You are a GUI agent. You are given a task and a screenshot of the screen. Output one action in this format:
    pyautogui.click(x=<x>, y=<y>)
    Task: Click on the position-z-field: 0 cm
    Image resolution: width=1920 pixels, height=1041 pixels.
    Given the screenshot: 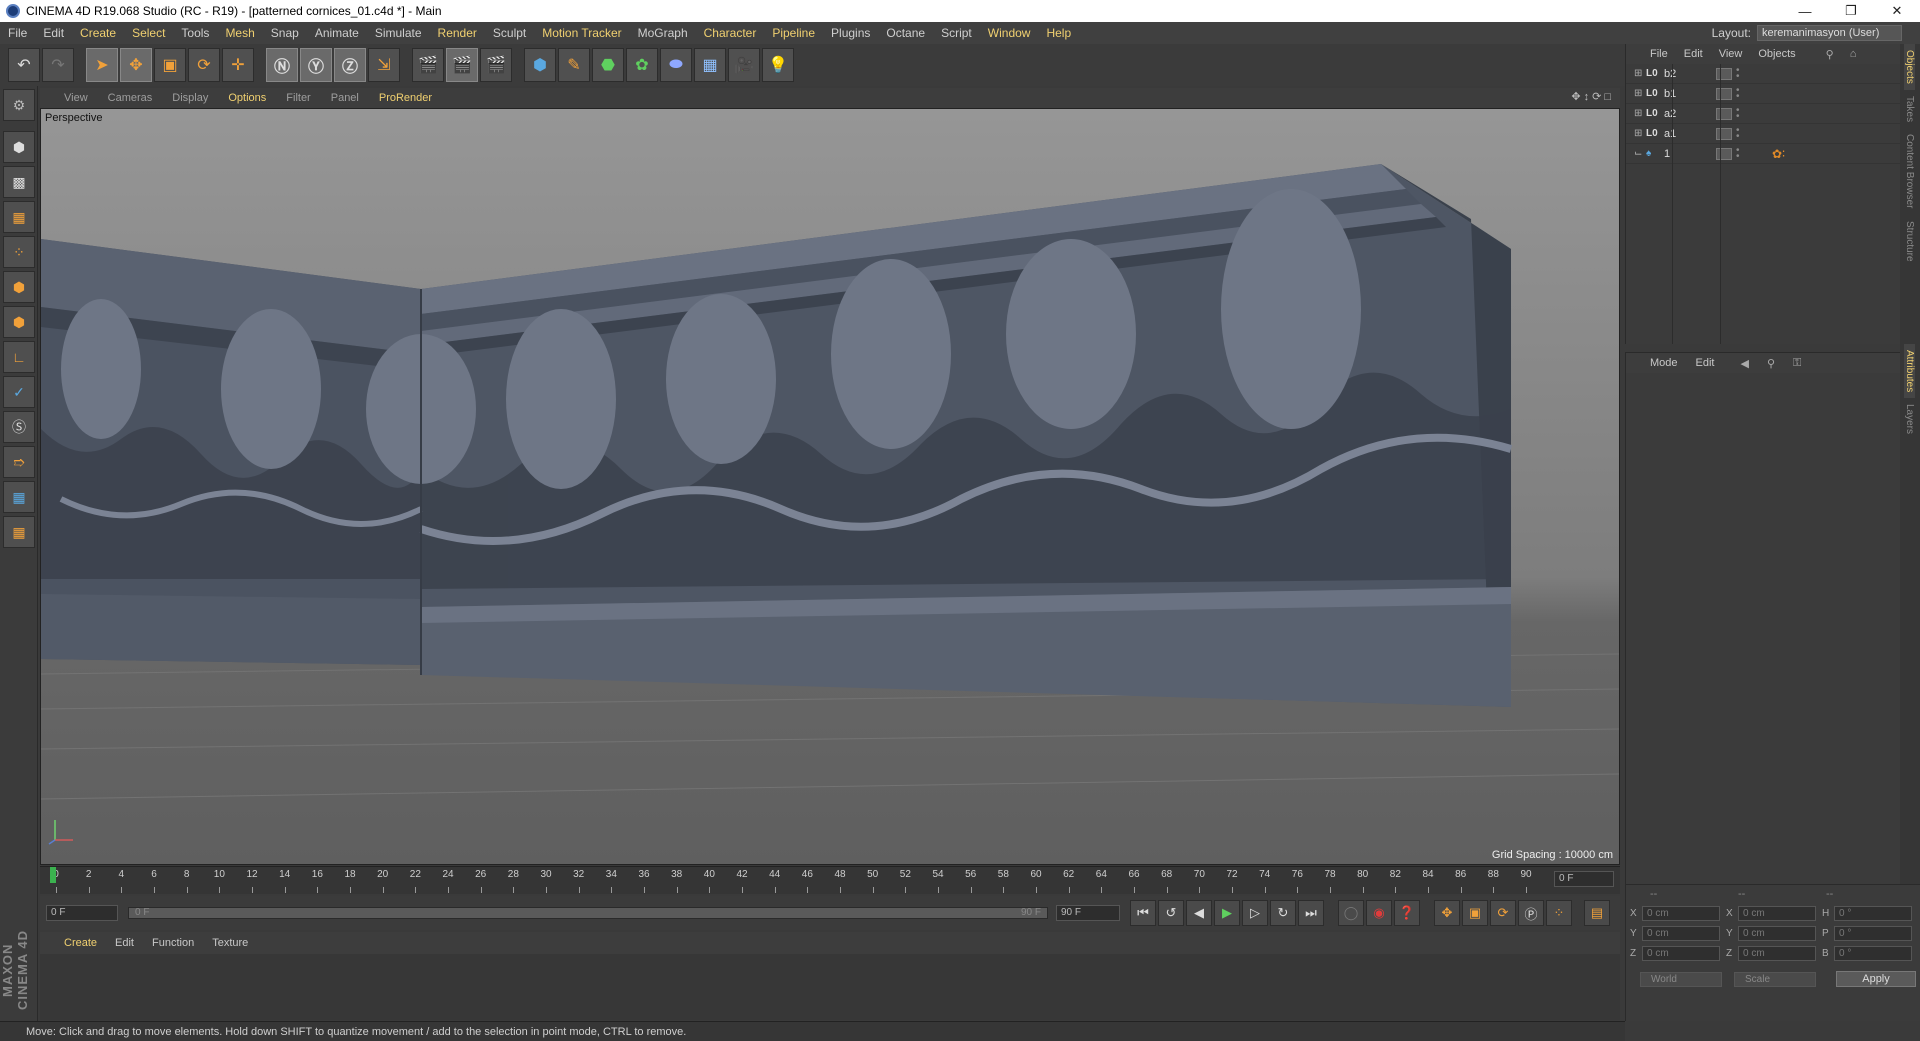 What is the action you would take?
    pyautogui.click(x=1681, y=953)
    